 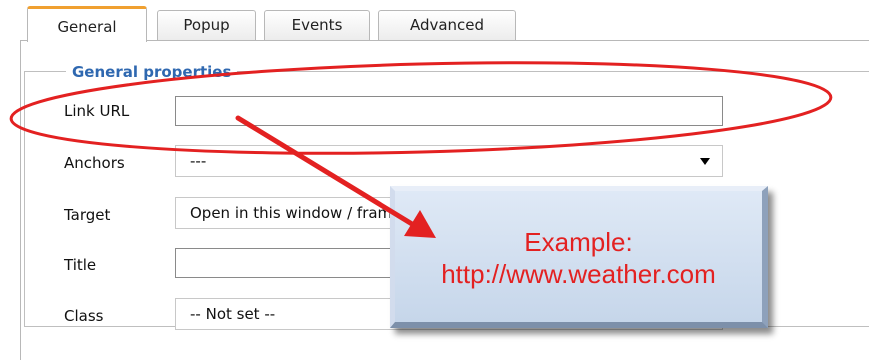 I want to click on chevron-down-icon, so click(x=705, y=161).